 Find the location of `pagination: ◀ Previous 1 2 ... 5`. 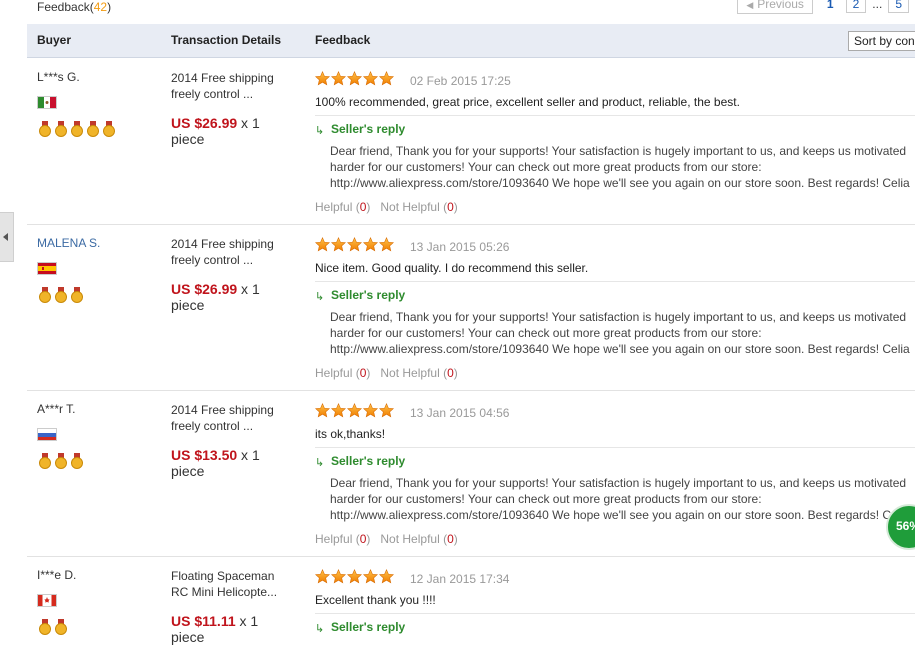

pagination: ◀ Previous 1 2 ... 5 is located at coordinates (826, 7).